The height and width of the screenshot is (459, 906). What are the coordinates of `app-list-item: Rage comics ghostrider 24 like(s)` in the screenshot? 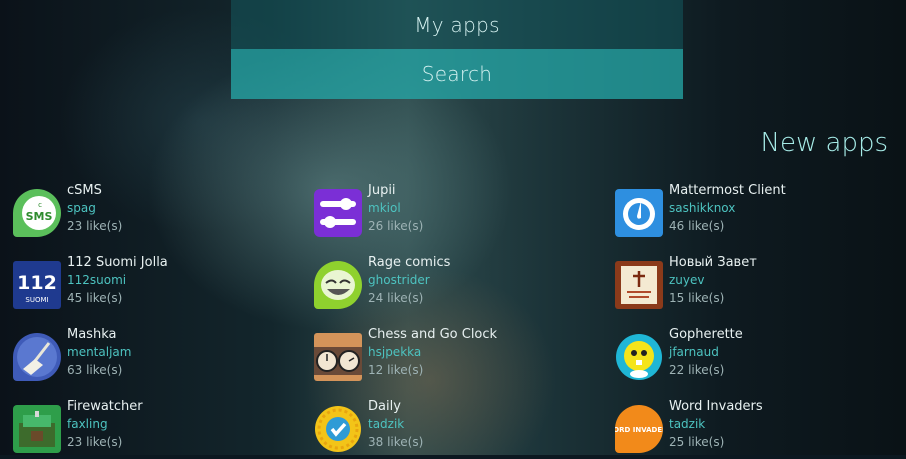 It's located at (454, 285).